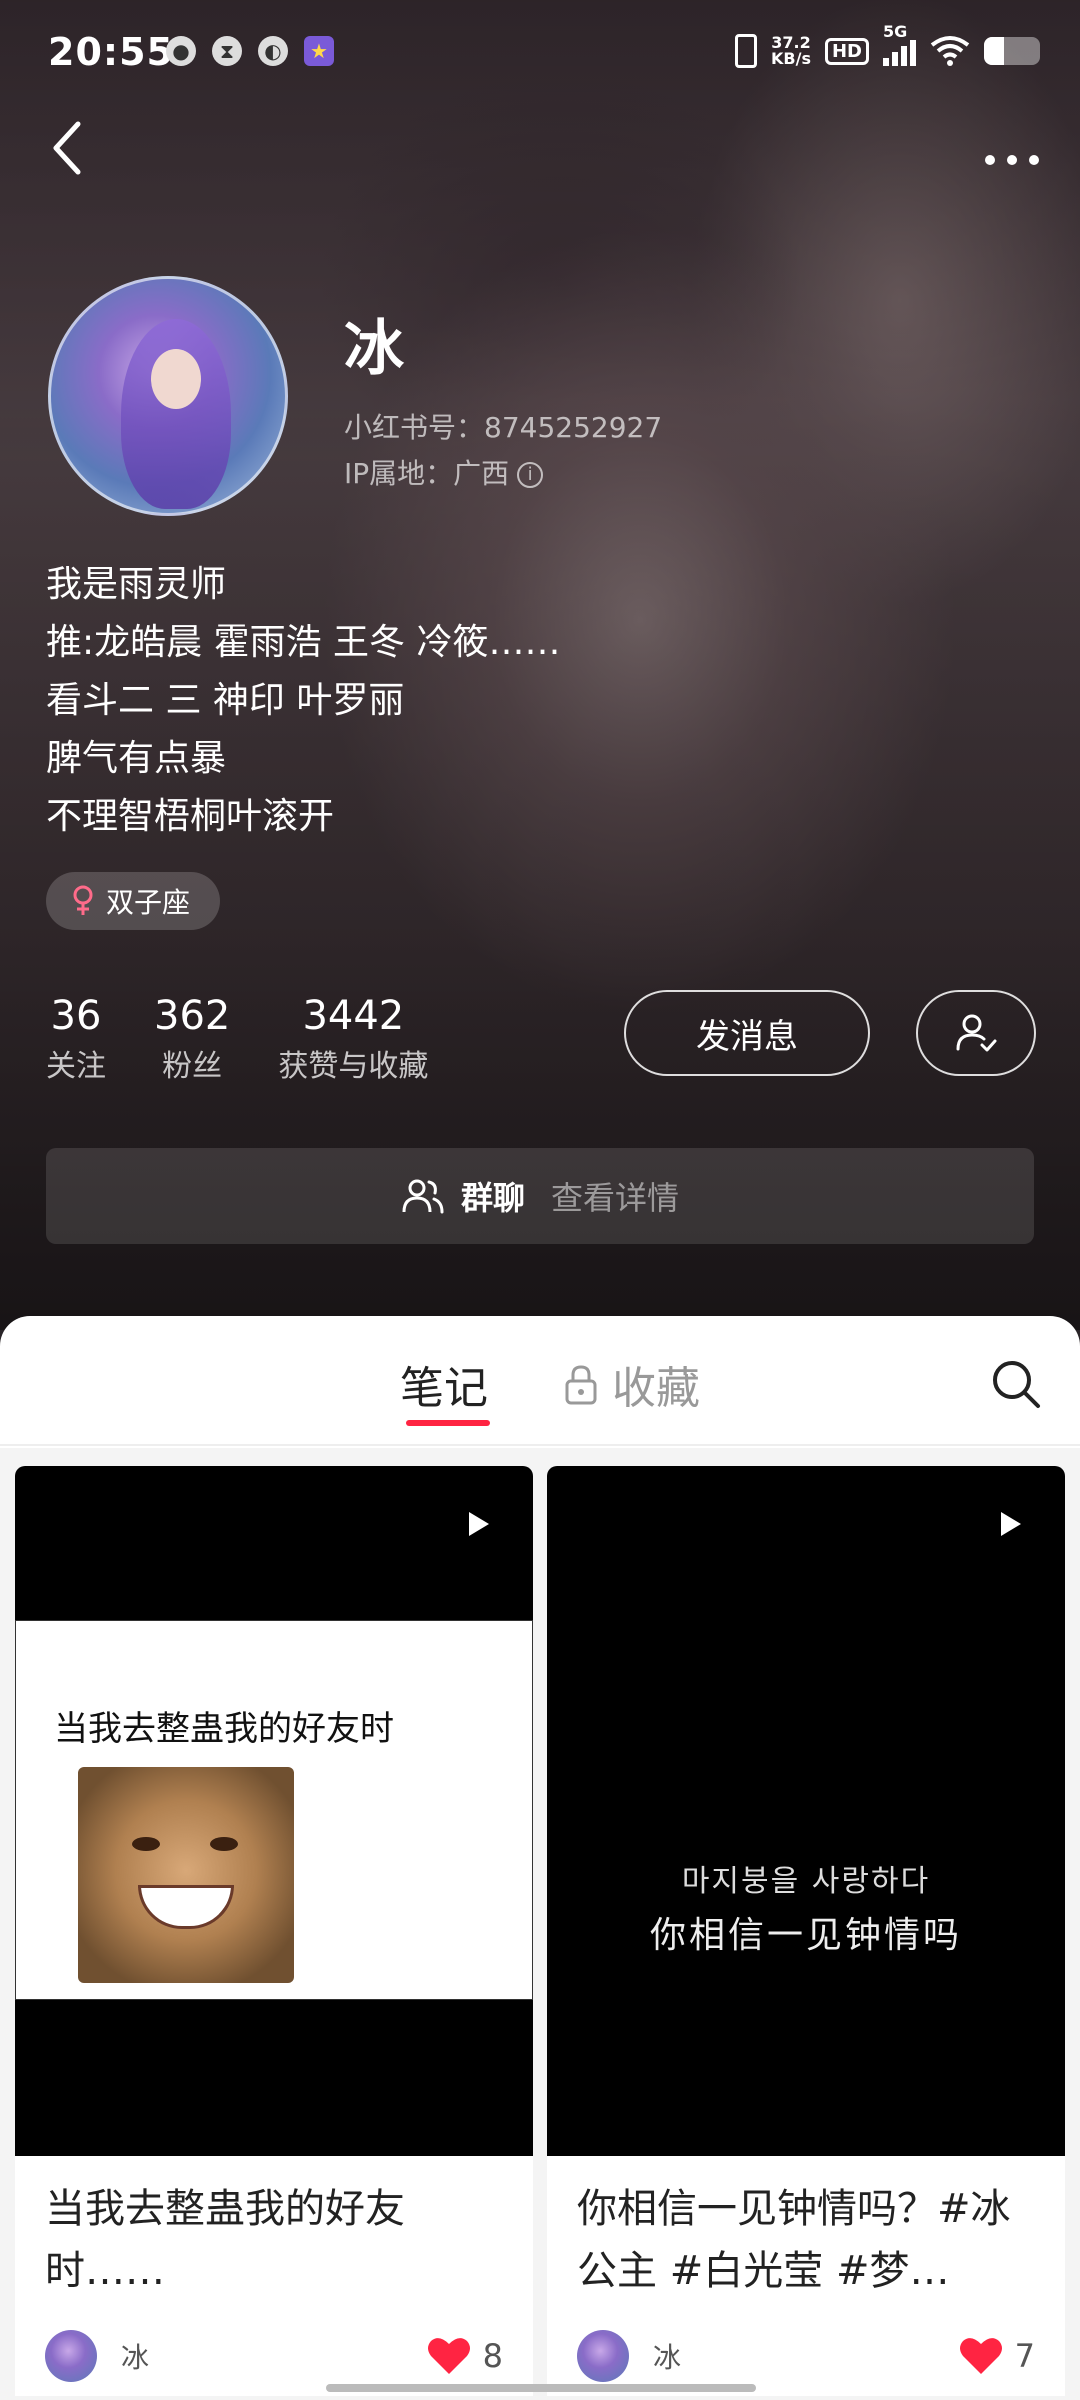  What do you see at coordinates (615, 1198) in the screenshot?
I see `group-chat-details: 查看详情` at bounding box center [615, 1198].